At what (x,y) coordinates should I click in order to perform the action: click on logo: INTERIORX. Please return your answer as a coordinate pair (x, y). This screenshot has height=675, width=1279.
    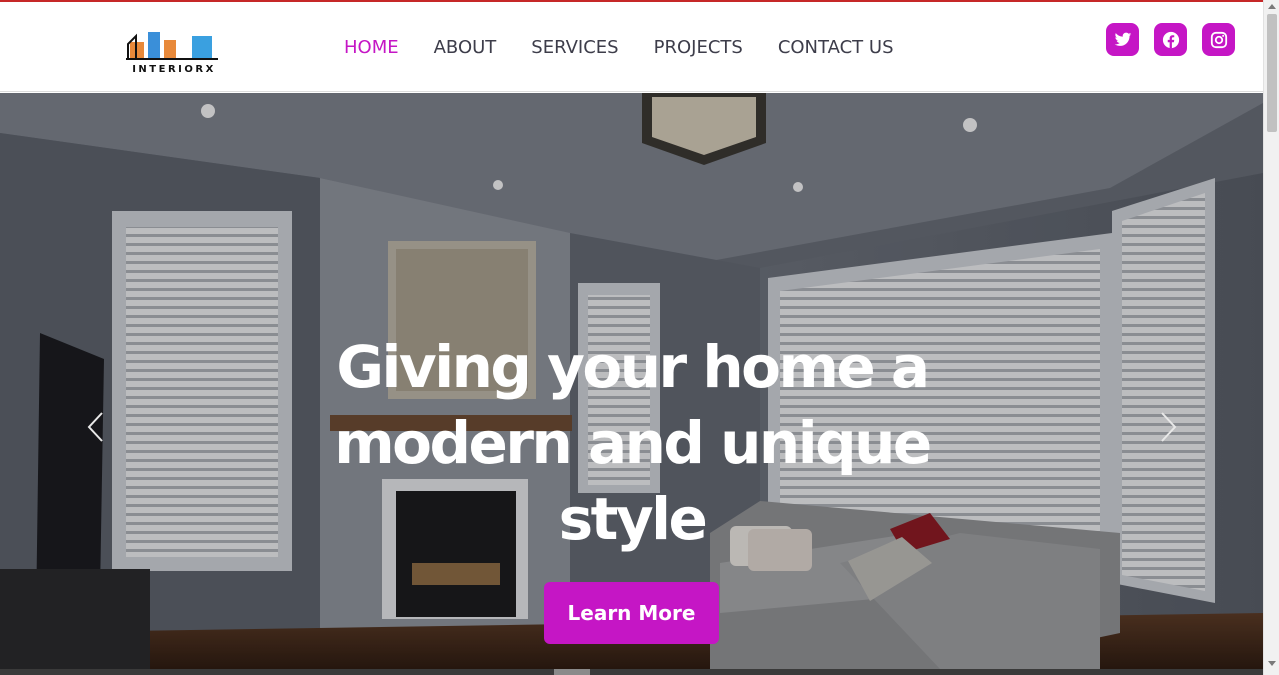
    Looking at the image, I should click on (174, 48).